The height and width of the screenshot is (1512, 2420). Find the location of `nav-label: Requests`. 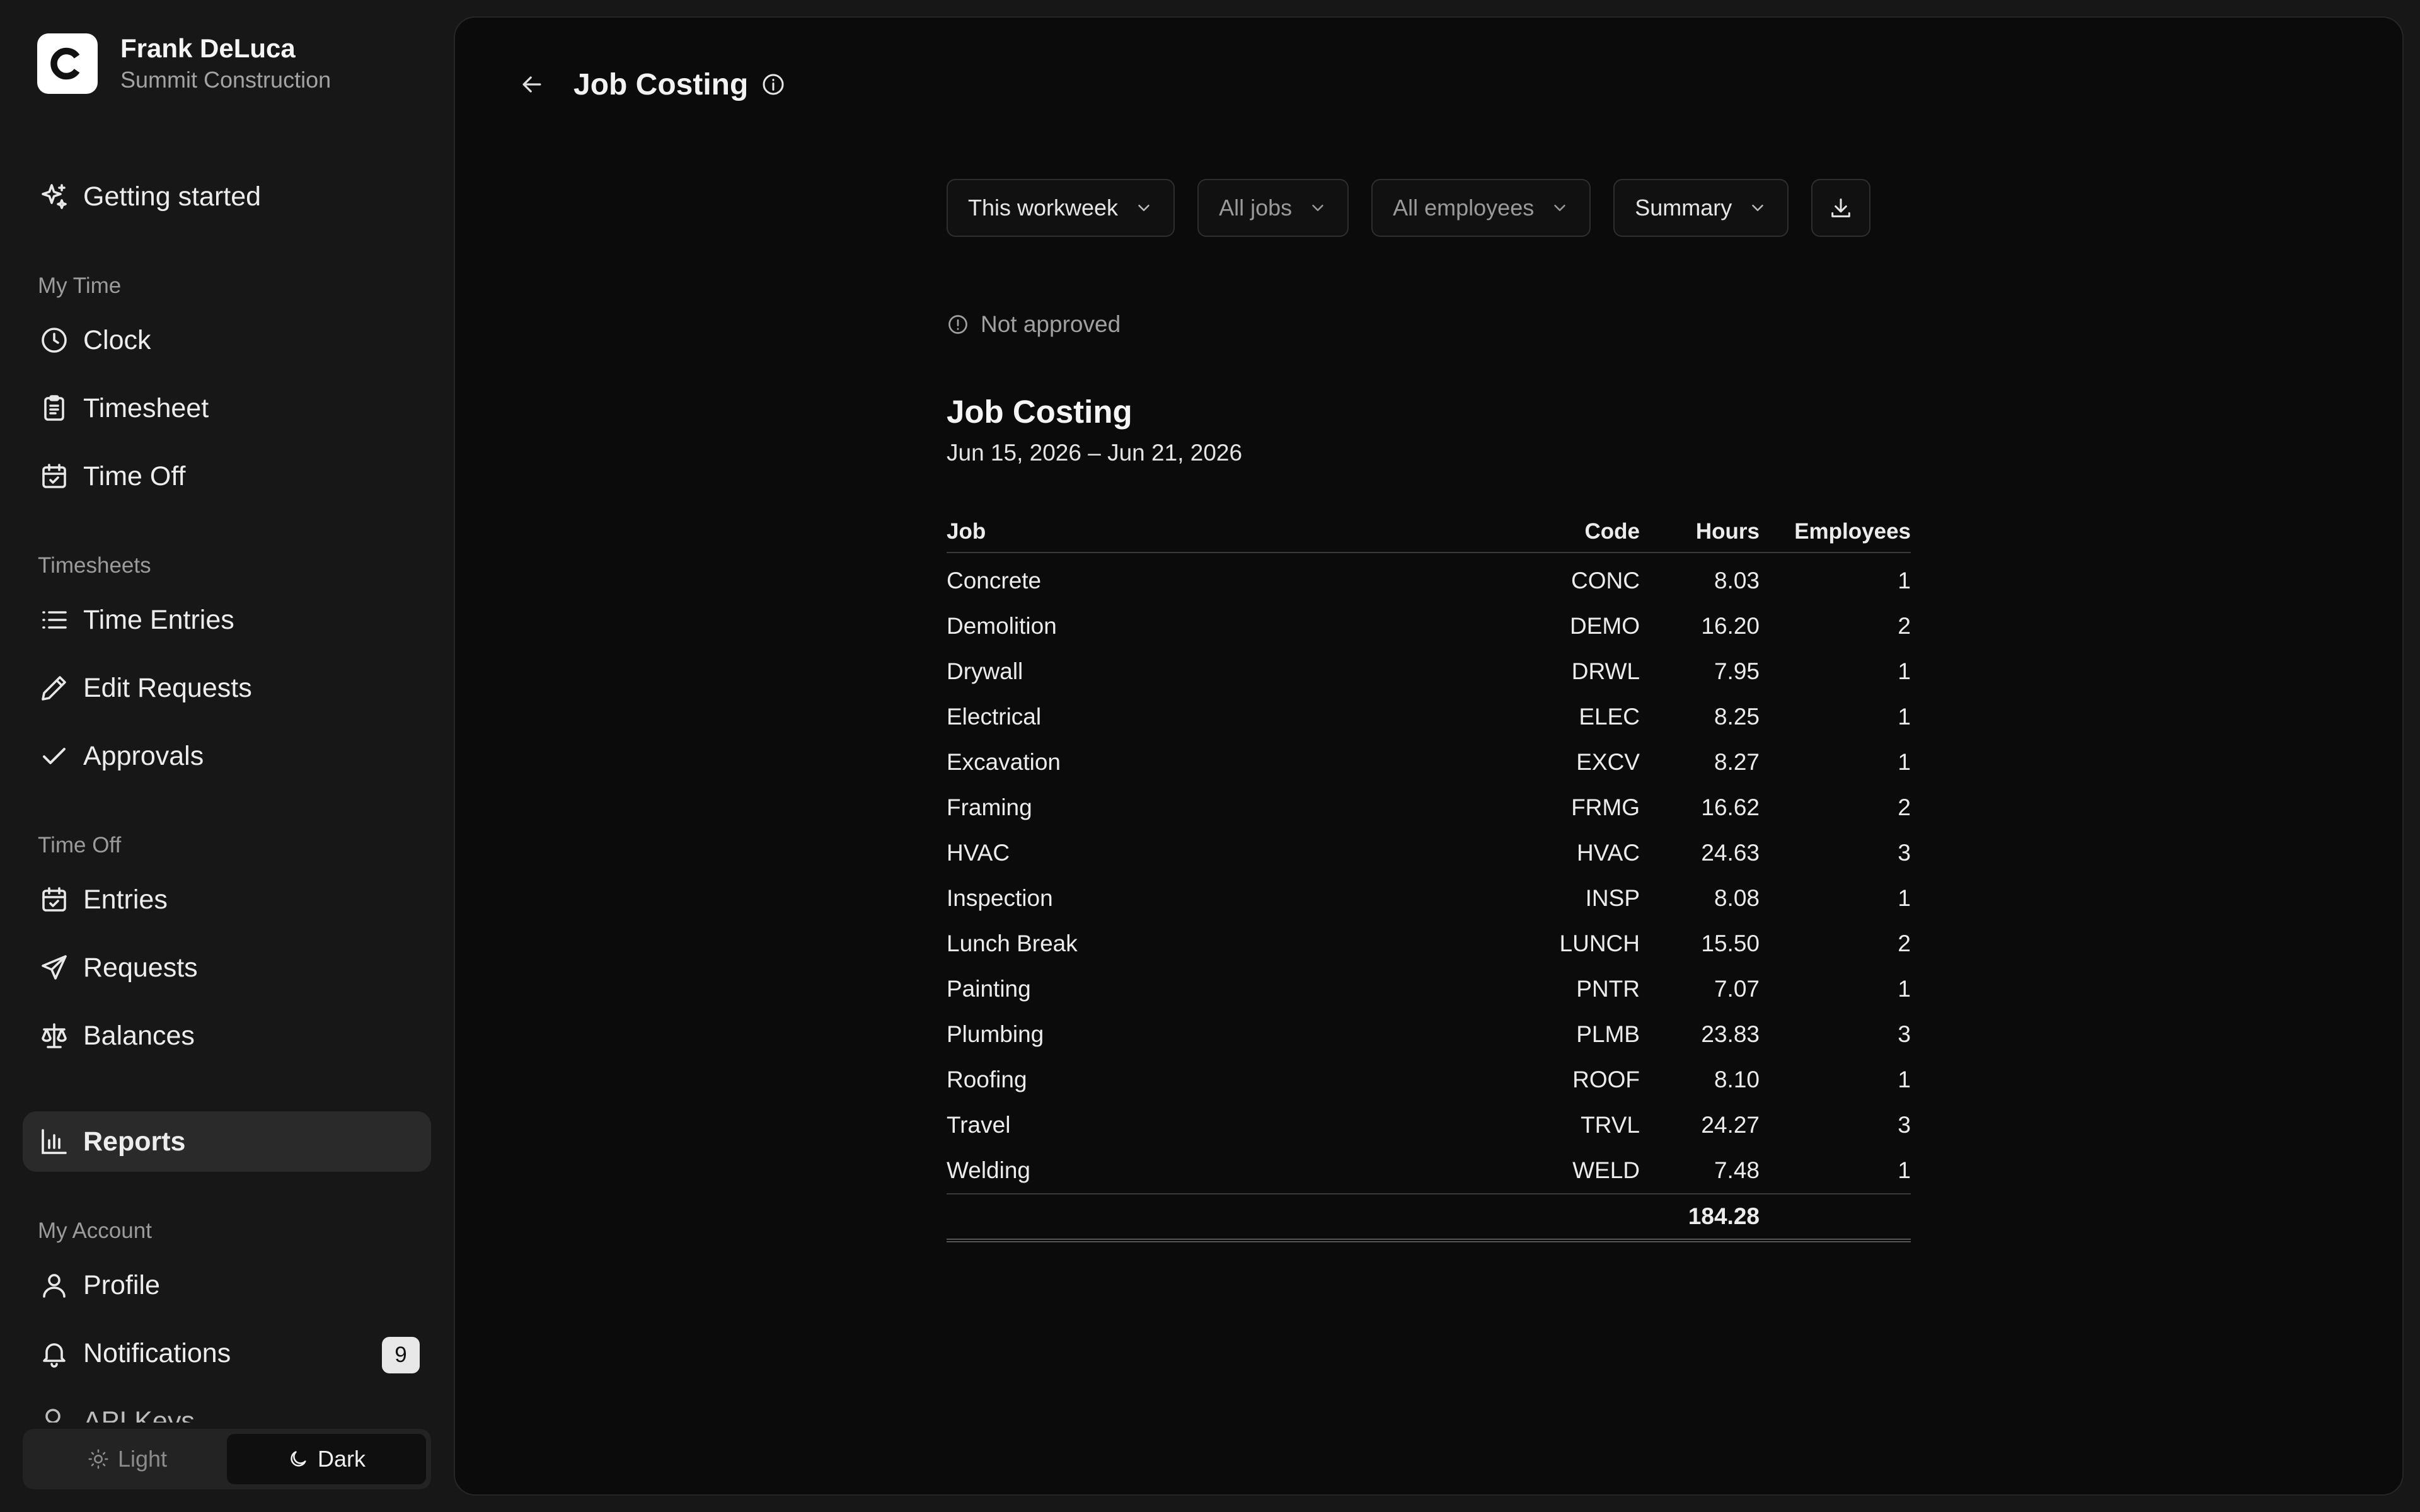

nav-label: Requests is located at coordinates (140, 967).